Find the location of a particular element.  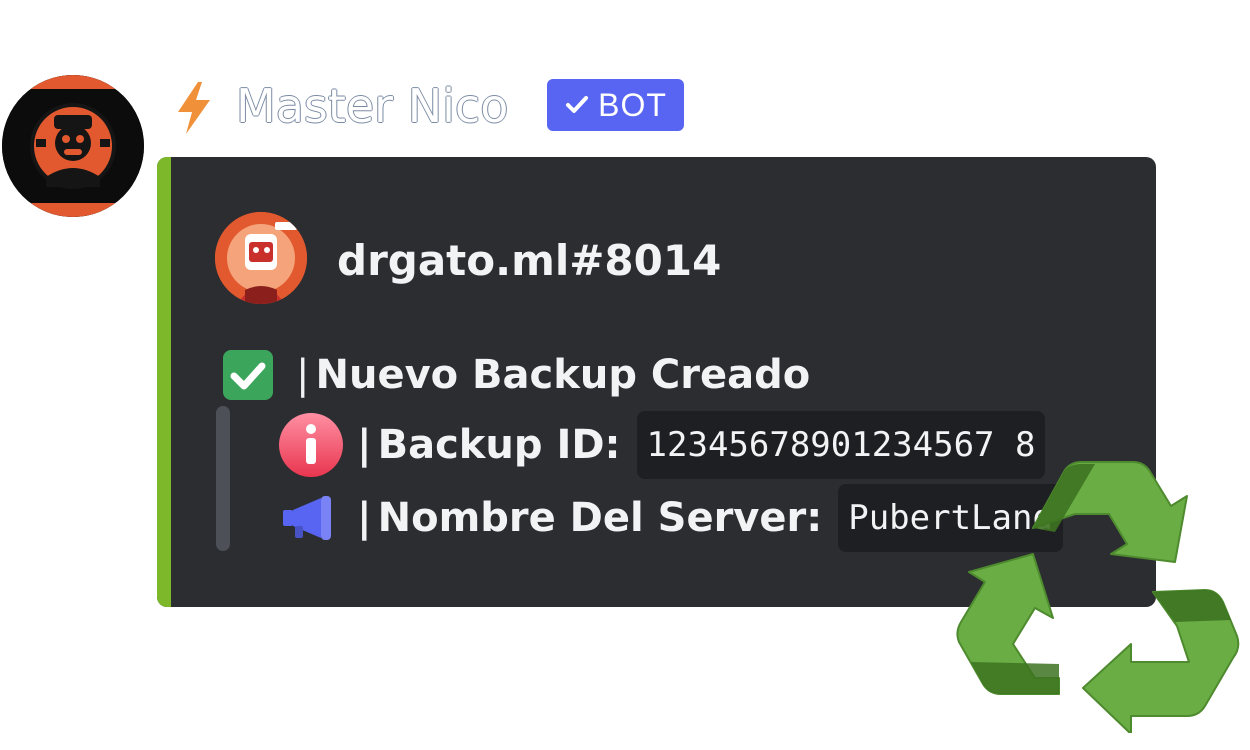

check-icon is located at coordinates (577, 105).